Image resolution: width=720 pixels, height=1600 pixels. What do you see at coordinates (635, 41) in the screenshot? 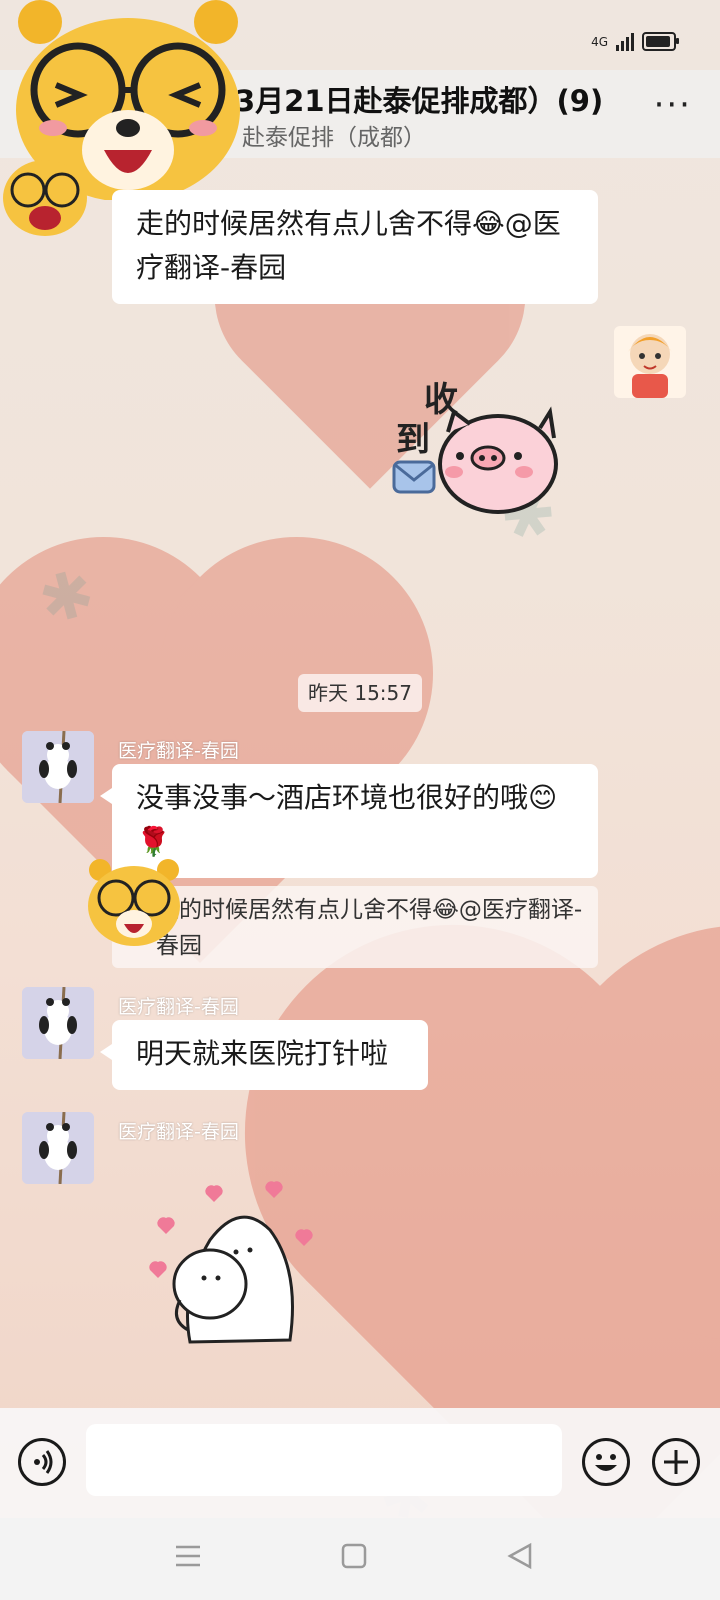
I see `status-icons: 4G` at bounding box center [635, 41].